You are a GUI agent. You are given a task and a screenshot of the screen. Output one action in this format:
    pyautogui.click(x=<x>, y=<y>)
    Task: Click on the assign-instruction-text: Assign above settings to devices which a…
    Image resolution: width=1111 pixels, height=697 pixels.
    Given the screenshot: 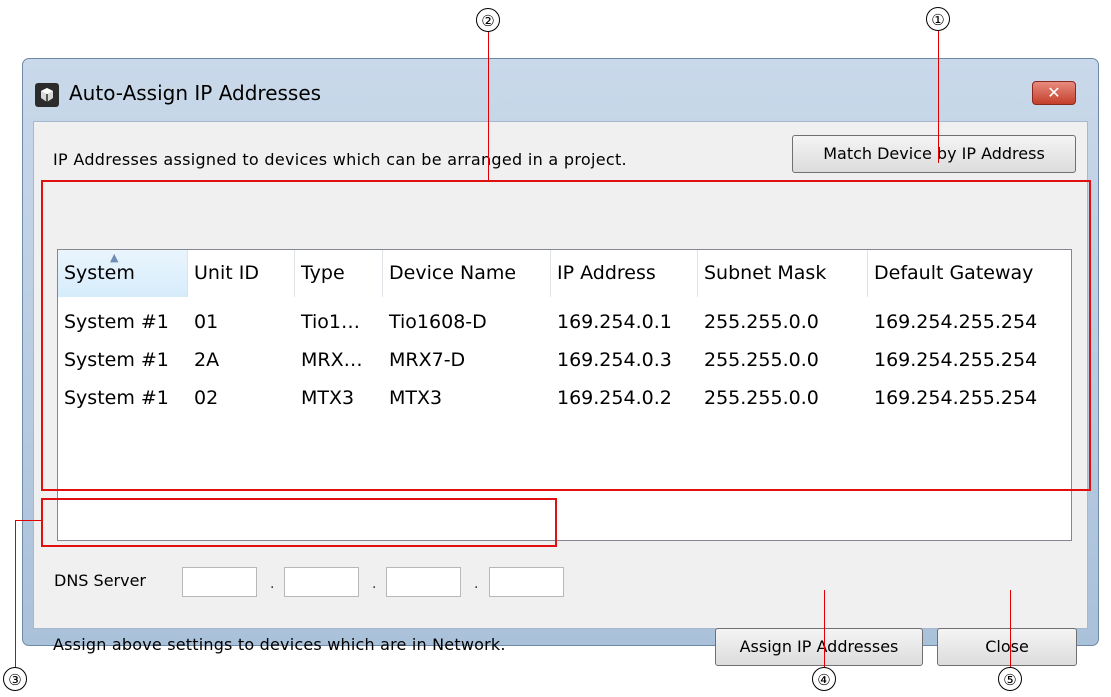 What is the action you would take?
    pyautogui.click(x=279, y=644)
    